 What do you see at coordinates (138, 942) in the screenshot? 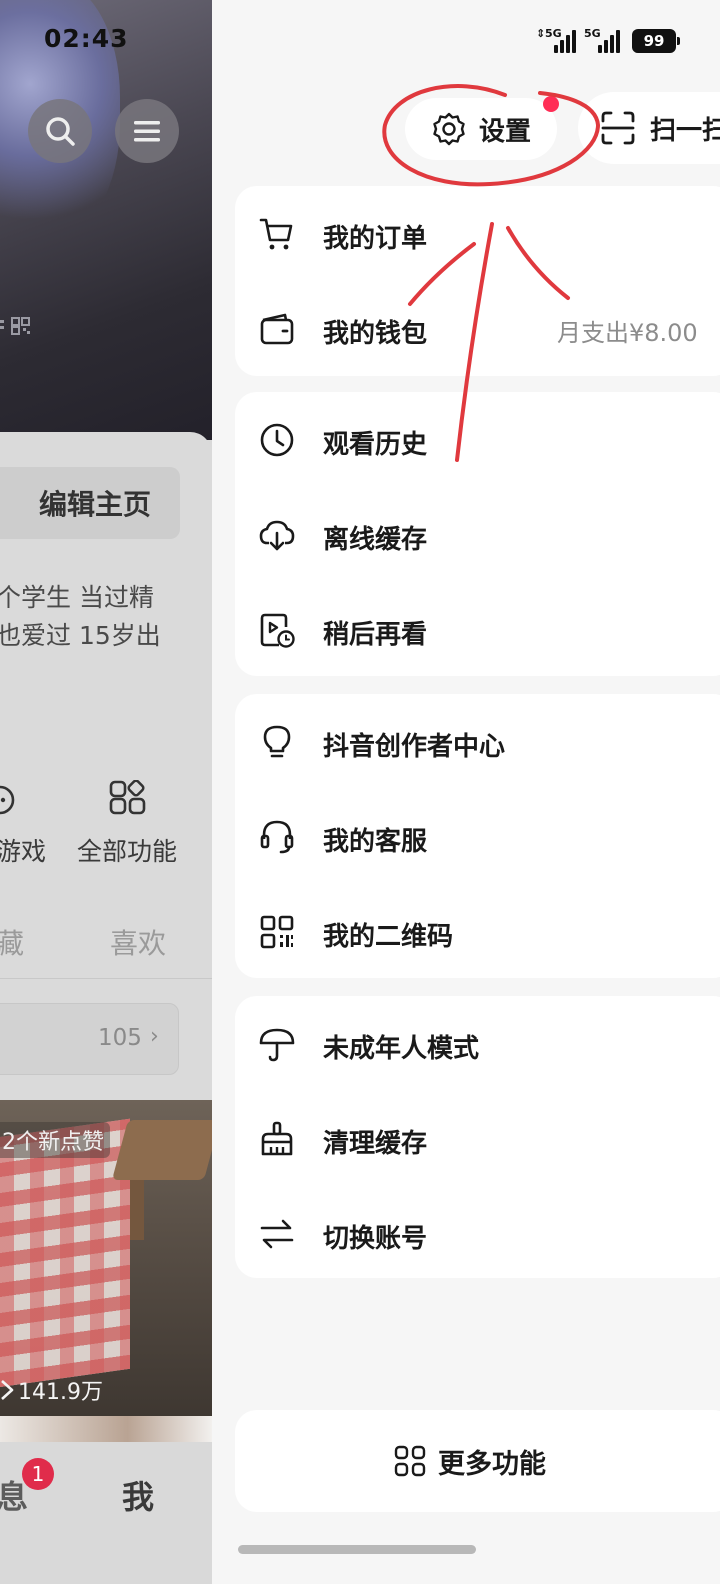
I see `tab-like: 喜欢` at bounding box center [138, 942].